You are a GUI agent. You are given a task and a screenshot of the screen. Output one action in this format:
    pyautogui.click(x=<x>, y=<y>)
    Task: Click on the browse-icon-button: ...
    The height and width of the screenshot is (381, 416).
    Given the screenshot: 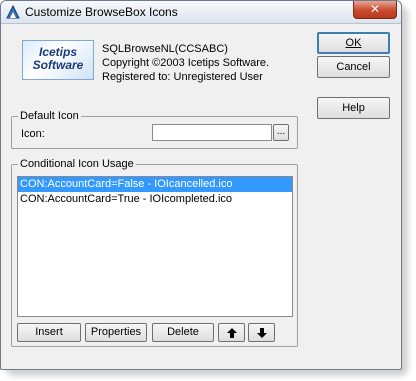 What is the action you would take?
    pyautogui.click(x=281, y=132)
    